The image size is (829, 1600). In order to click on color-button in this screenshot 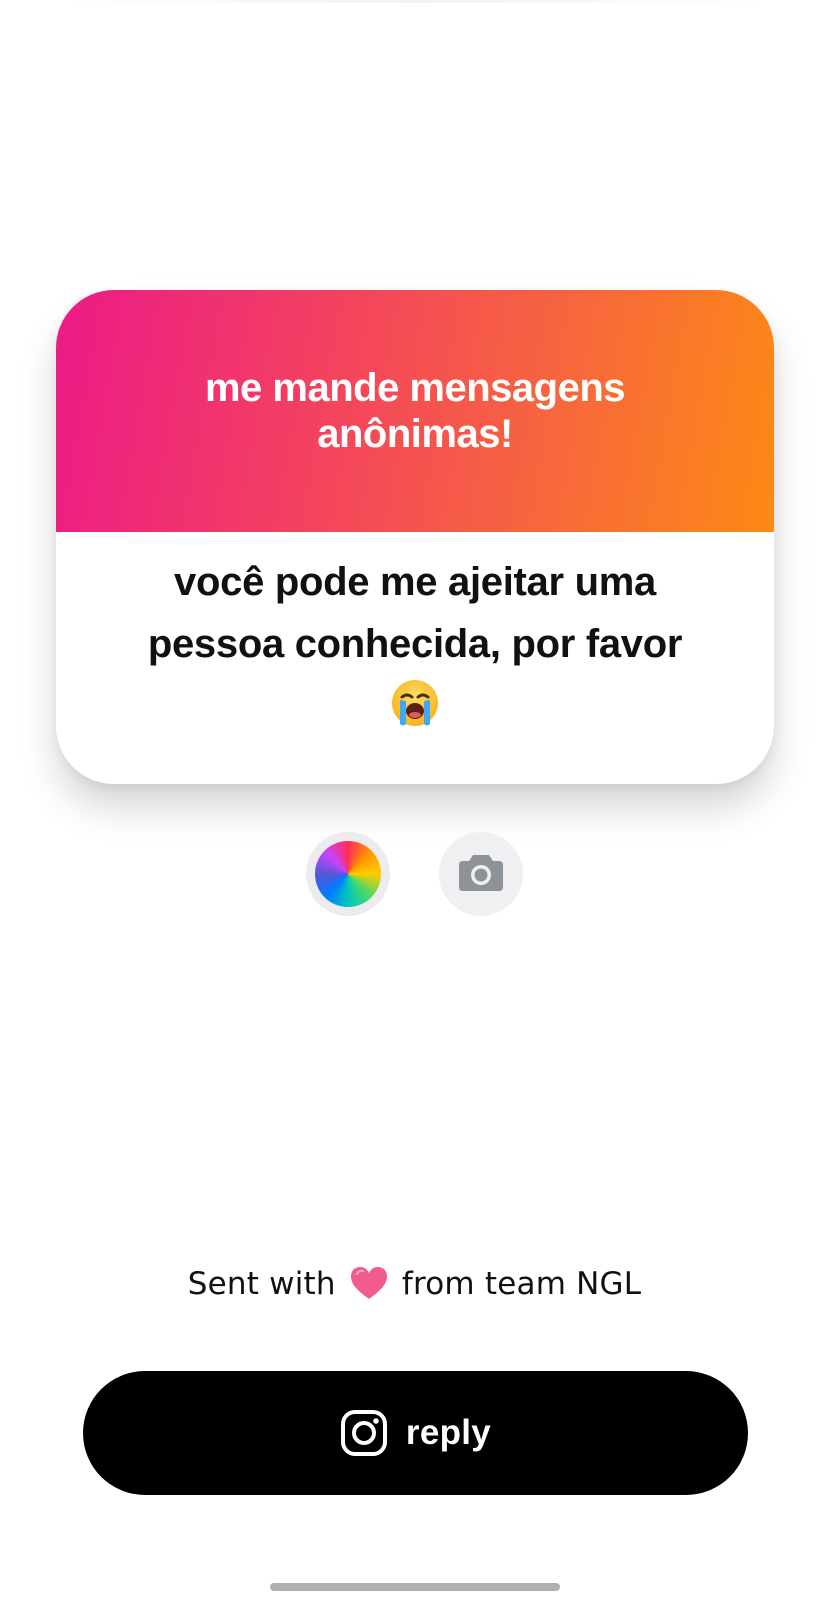, I will do `click(348, 874)`.